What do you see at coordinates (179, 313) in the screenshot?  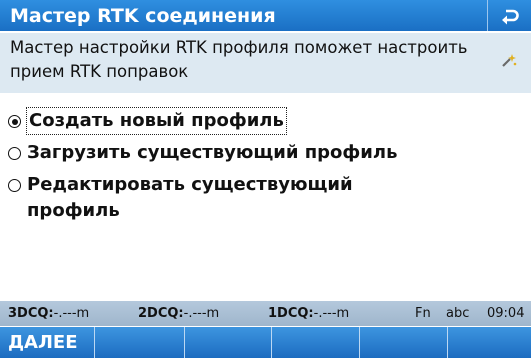 I see `status-2dcq: 2DCQ:-.---m` at bounding box center [179, 313].